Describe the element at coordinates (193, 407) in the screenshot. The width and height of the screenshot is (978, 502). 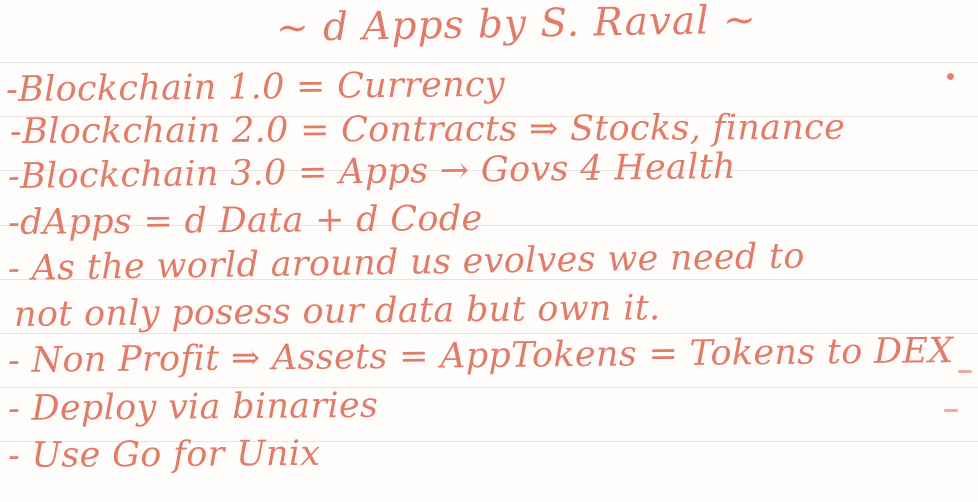
I see `note-line-deploy: - Deploy via binaries` at that location.